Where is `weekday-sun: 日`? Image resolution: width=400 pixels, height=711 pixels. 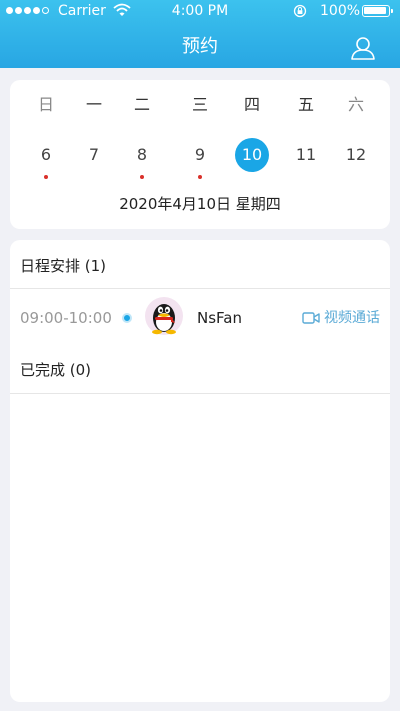
weekday-sun: 日 is located at coordinates (45, 104).